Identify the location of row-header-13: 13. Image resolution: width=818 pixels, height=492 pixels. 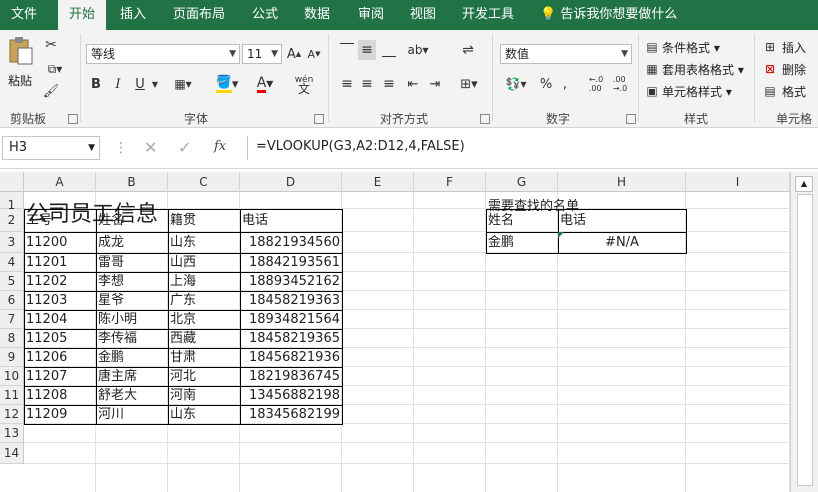
(12, 433).